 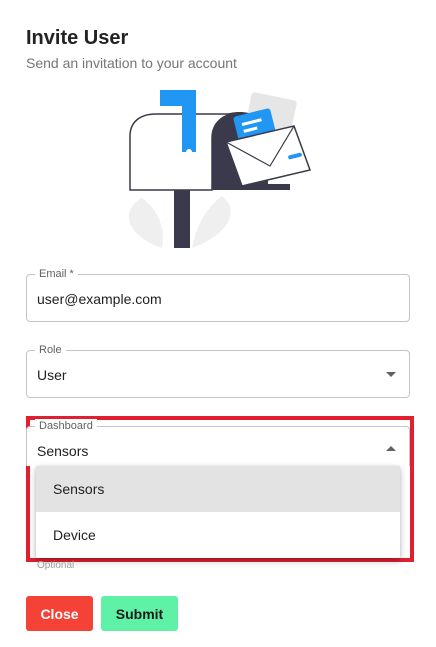 I want to click on mailbox-illustration, so click(x=219, y=169).